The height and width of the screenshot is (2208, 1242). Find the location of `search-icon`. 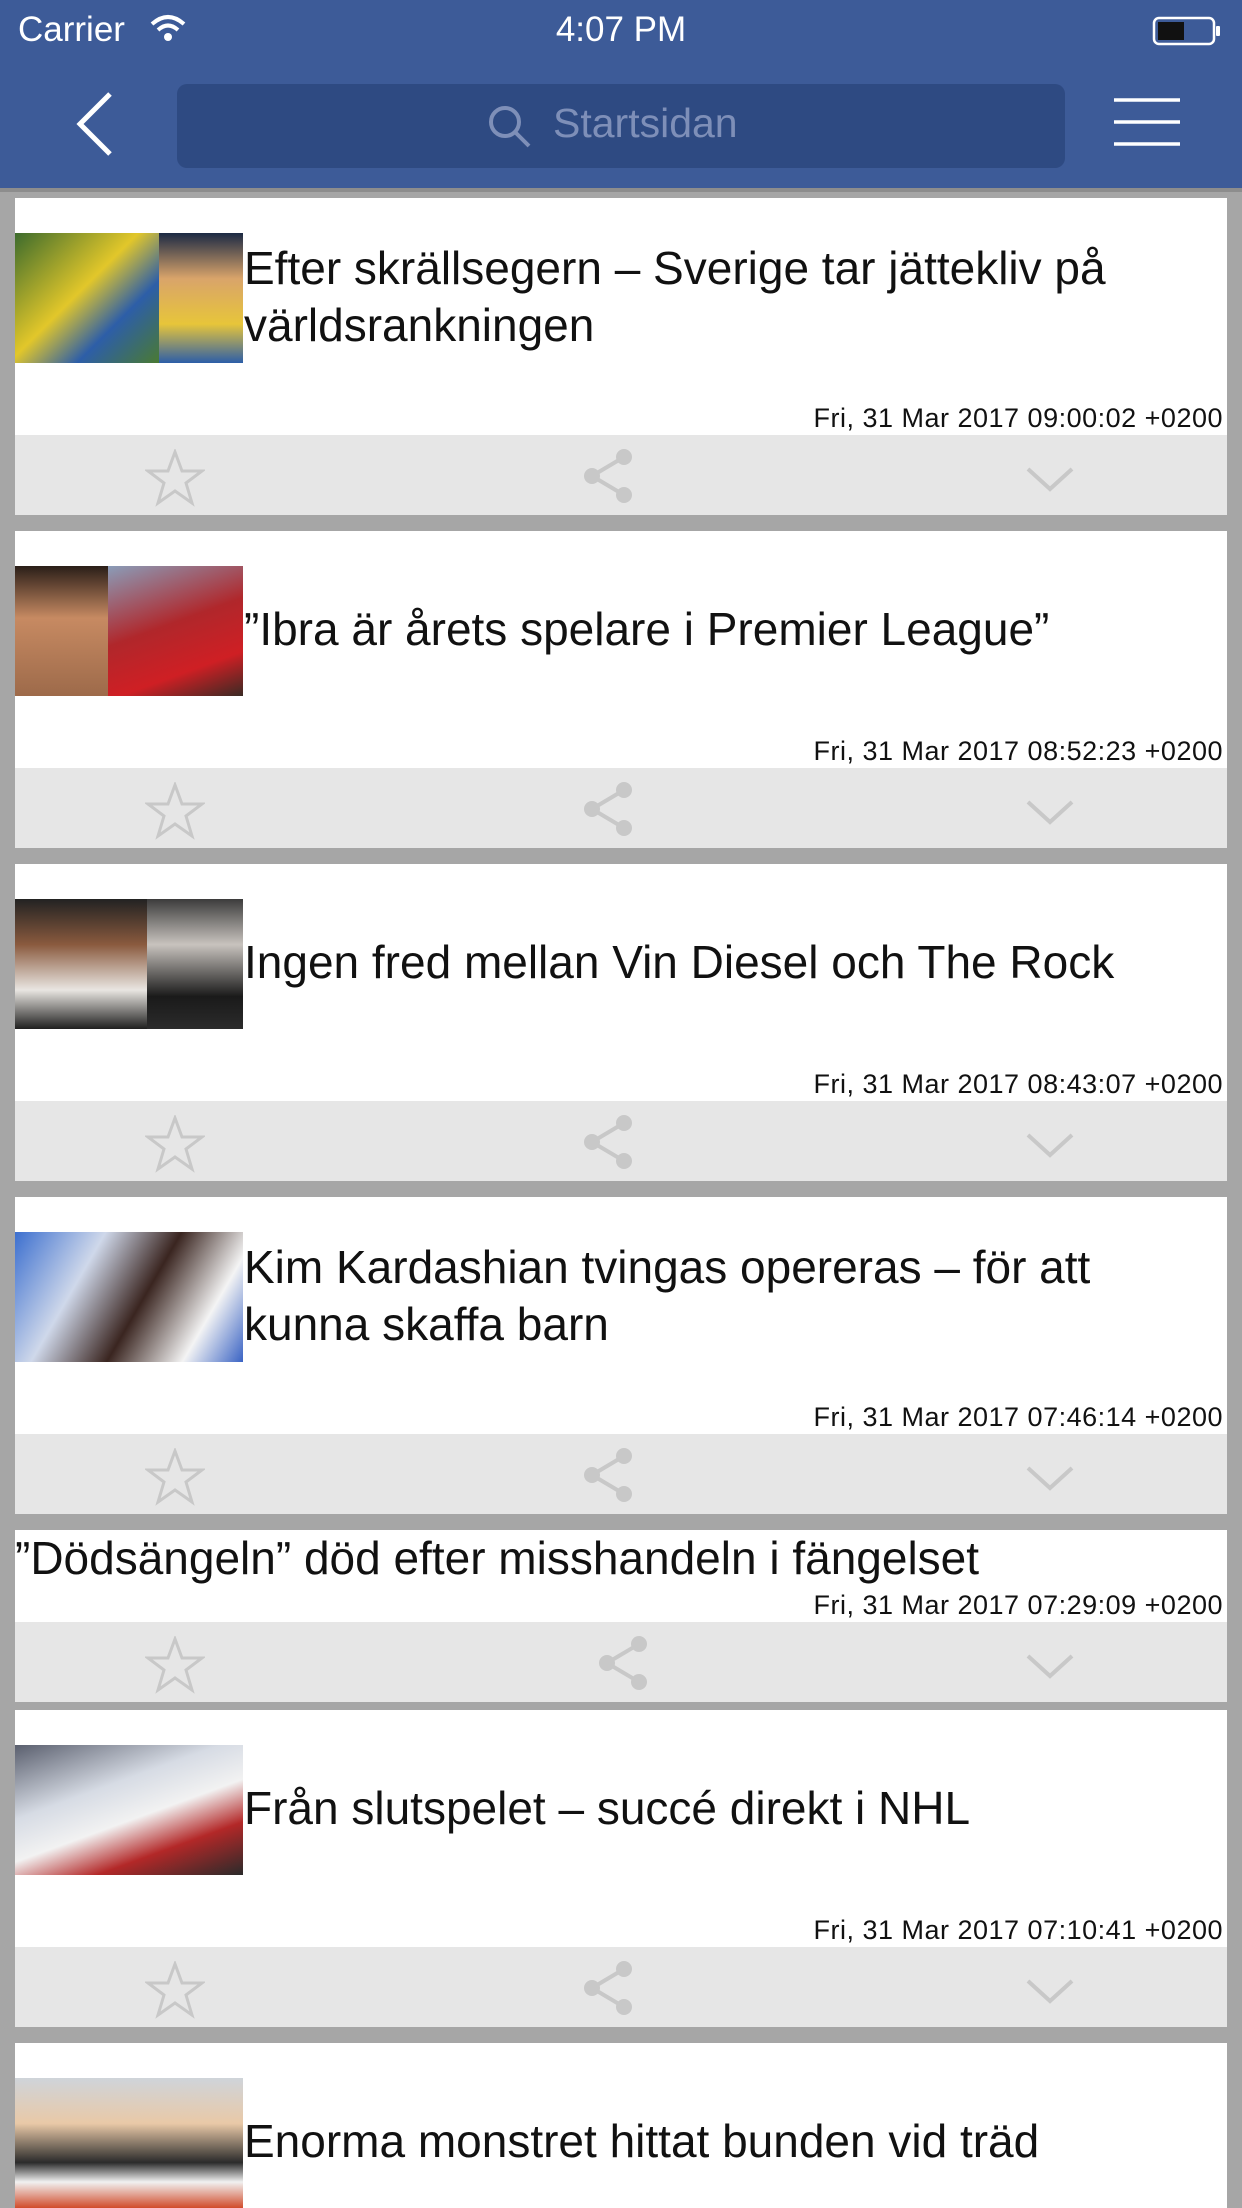

search-icon is located at coordinates (510, 129).